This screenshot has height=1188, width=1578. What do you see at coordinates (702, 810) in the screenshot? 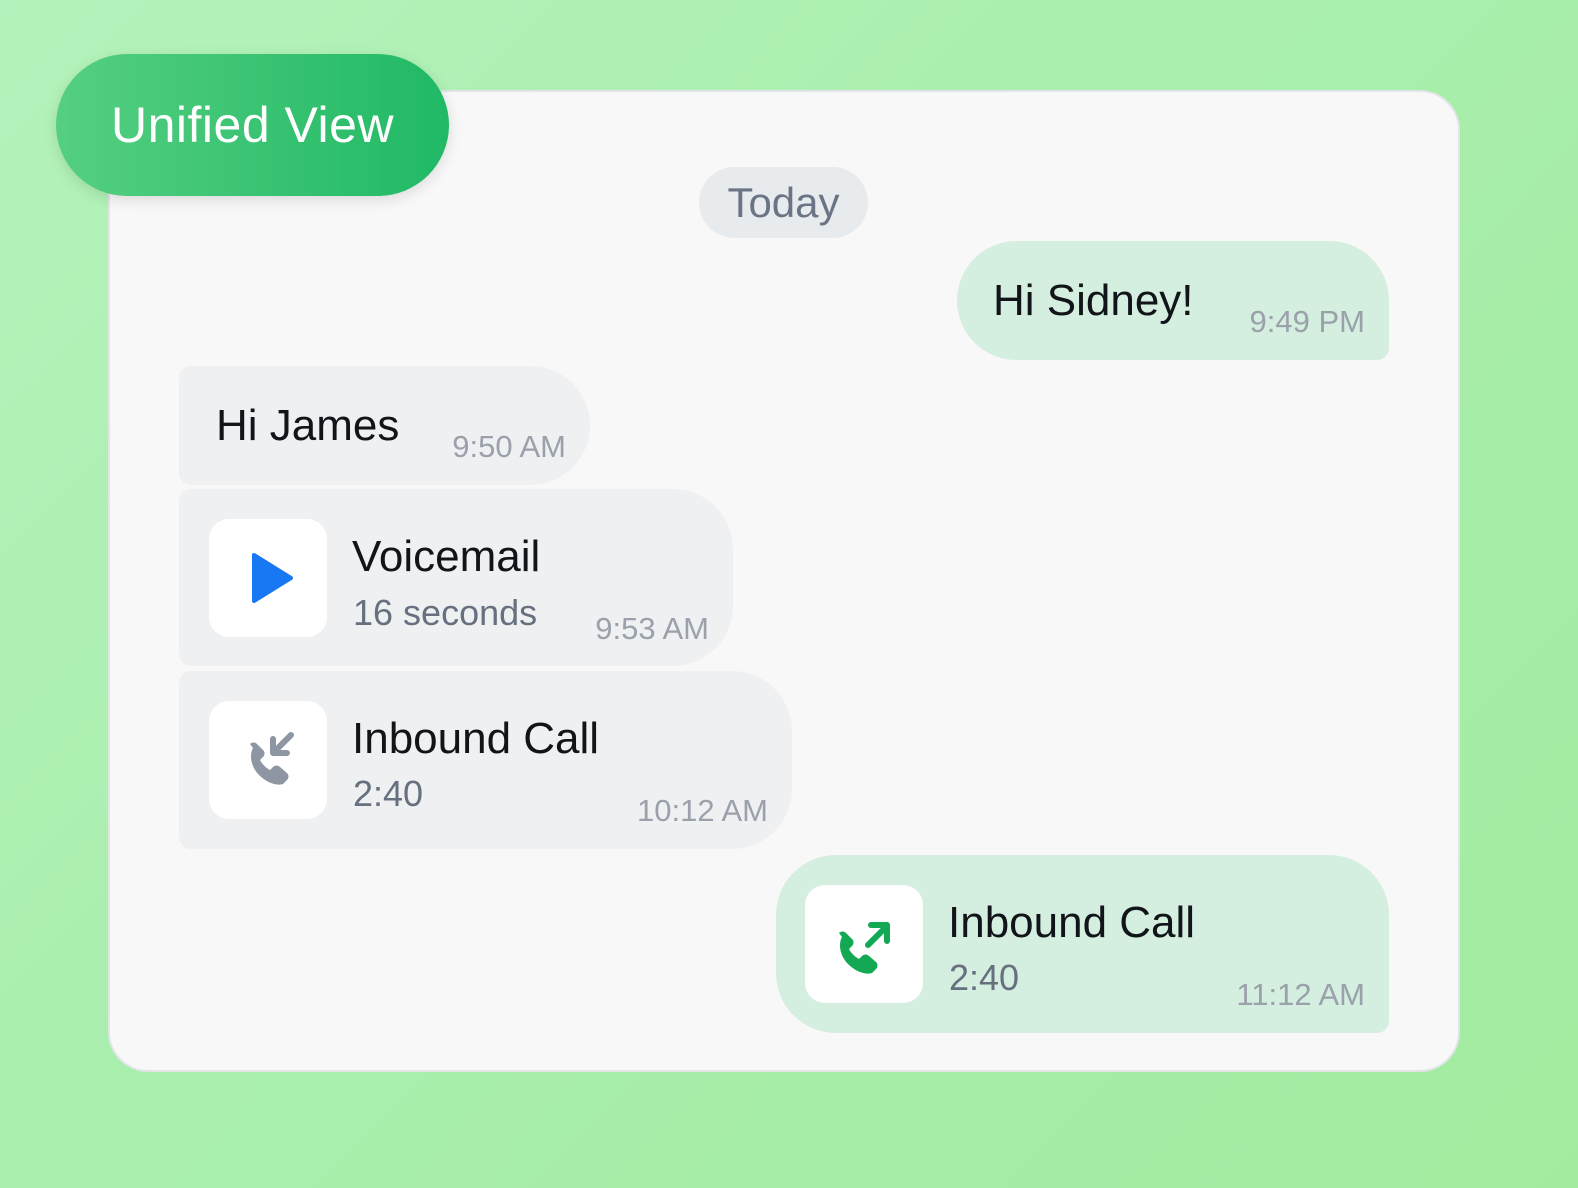
I see `message-time: 10:12 AM` at bounding box center [702, 810].